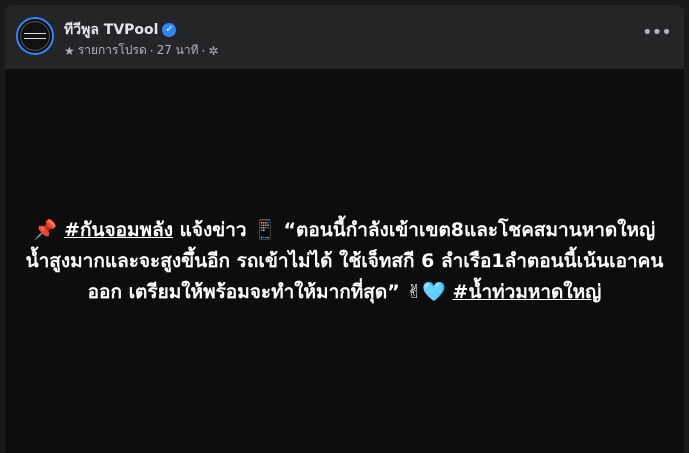 The width and height of the screenshot is (689, 453). Describe the element at coordinates (213, 229) in the screenshot. I see `post-text-intro: แจ้งข่าว` at that location.